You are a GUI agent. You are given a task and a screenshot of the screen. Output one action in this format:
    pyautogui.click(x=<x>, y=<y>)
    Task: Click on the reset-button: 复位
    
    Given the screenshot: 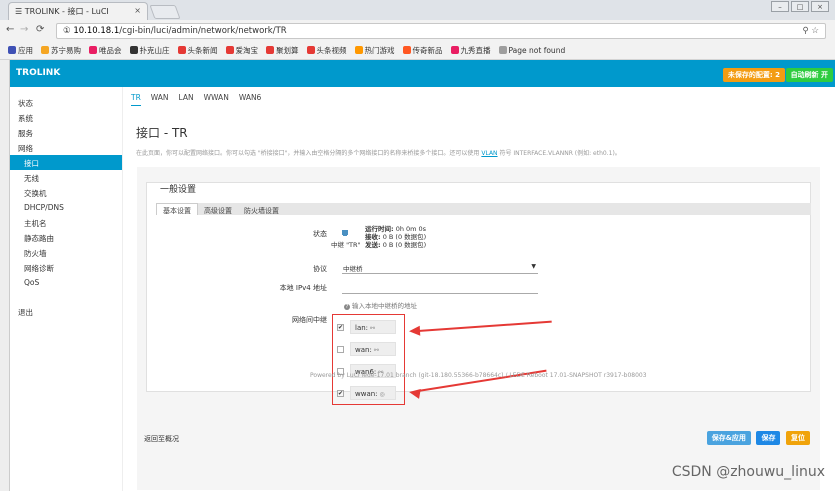 What is the action you would take?
    pyautogui.click(x=798, y=438)
    